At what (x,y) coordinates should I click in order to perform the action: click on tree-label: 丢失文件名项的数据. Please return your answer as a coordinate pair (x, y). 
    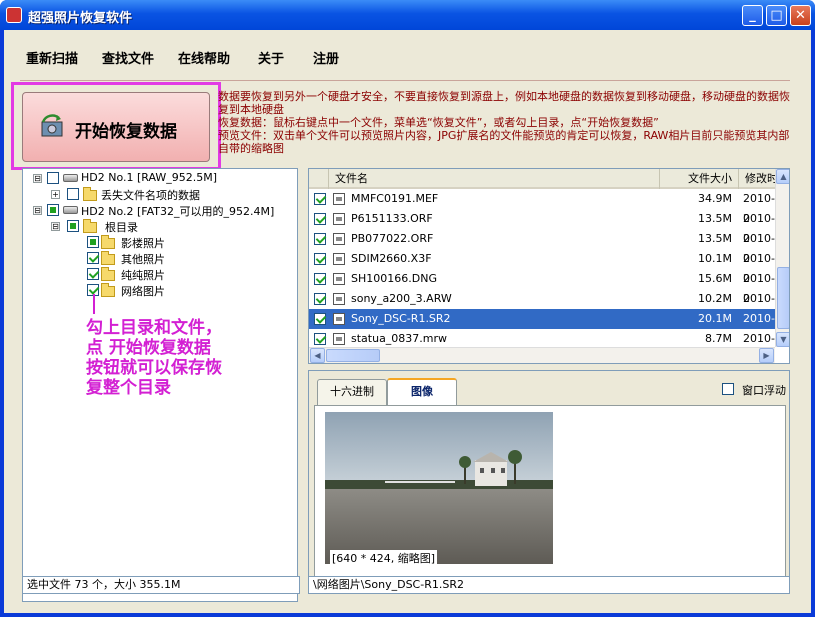
    Looking at the image, I should click on (150, 195).